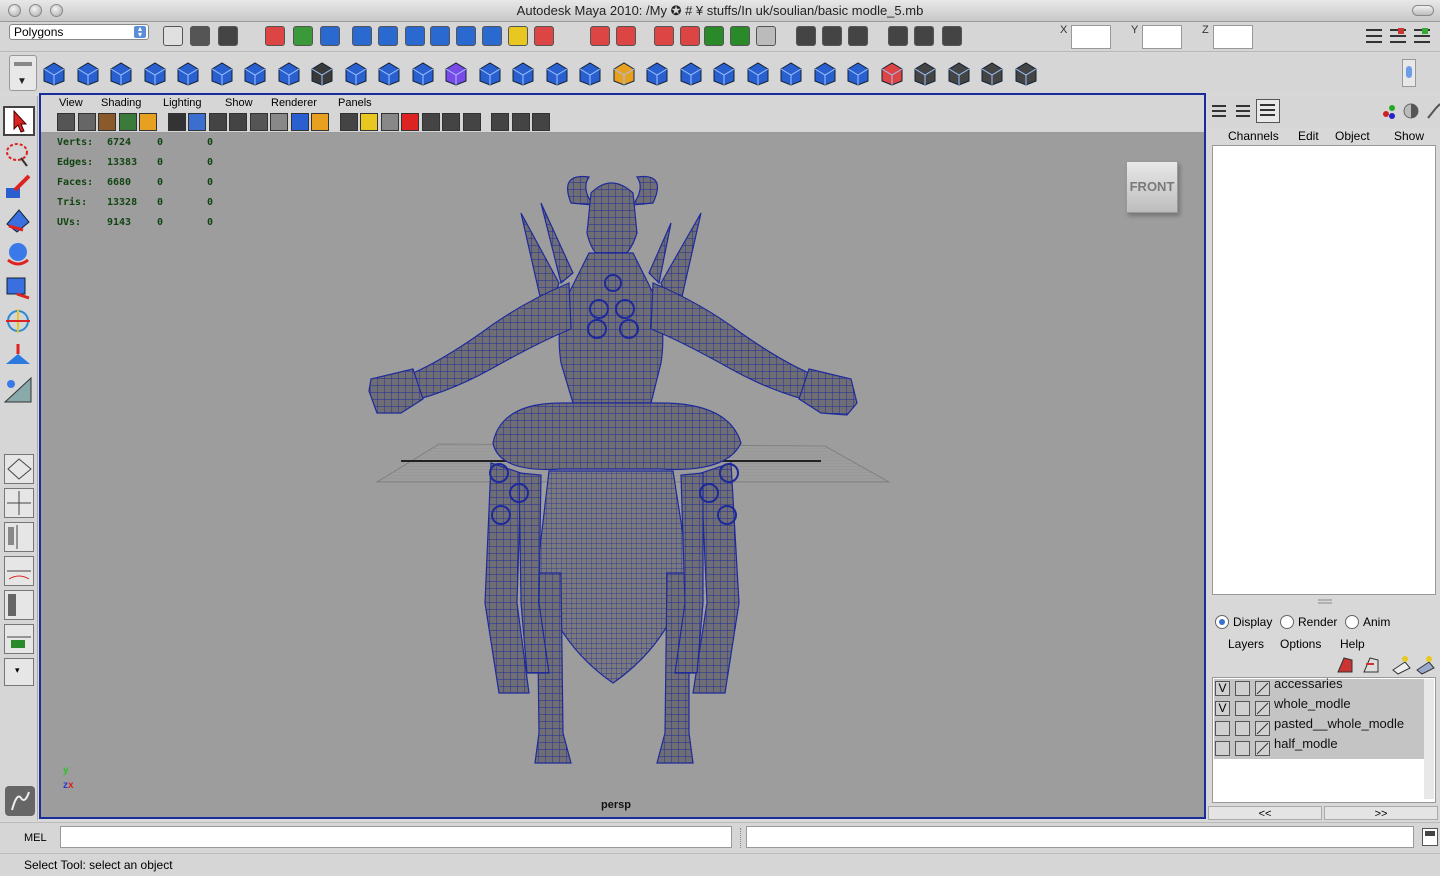 The width and height of the screenshot is (1440, 876). I want to click on make-live-icon, so click(466, 36).